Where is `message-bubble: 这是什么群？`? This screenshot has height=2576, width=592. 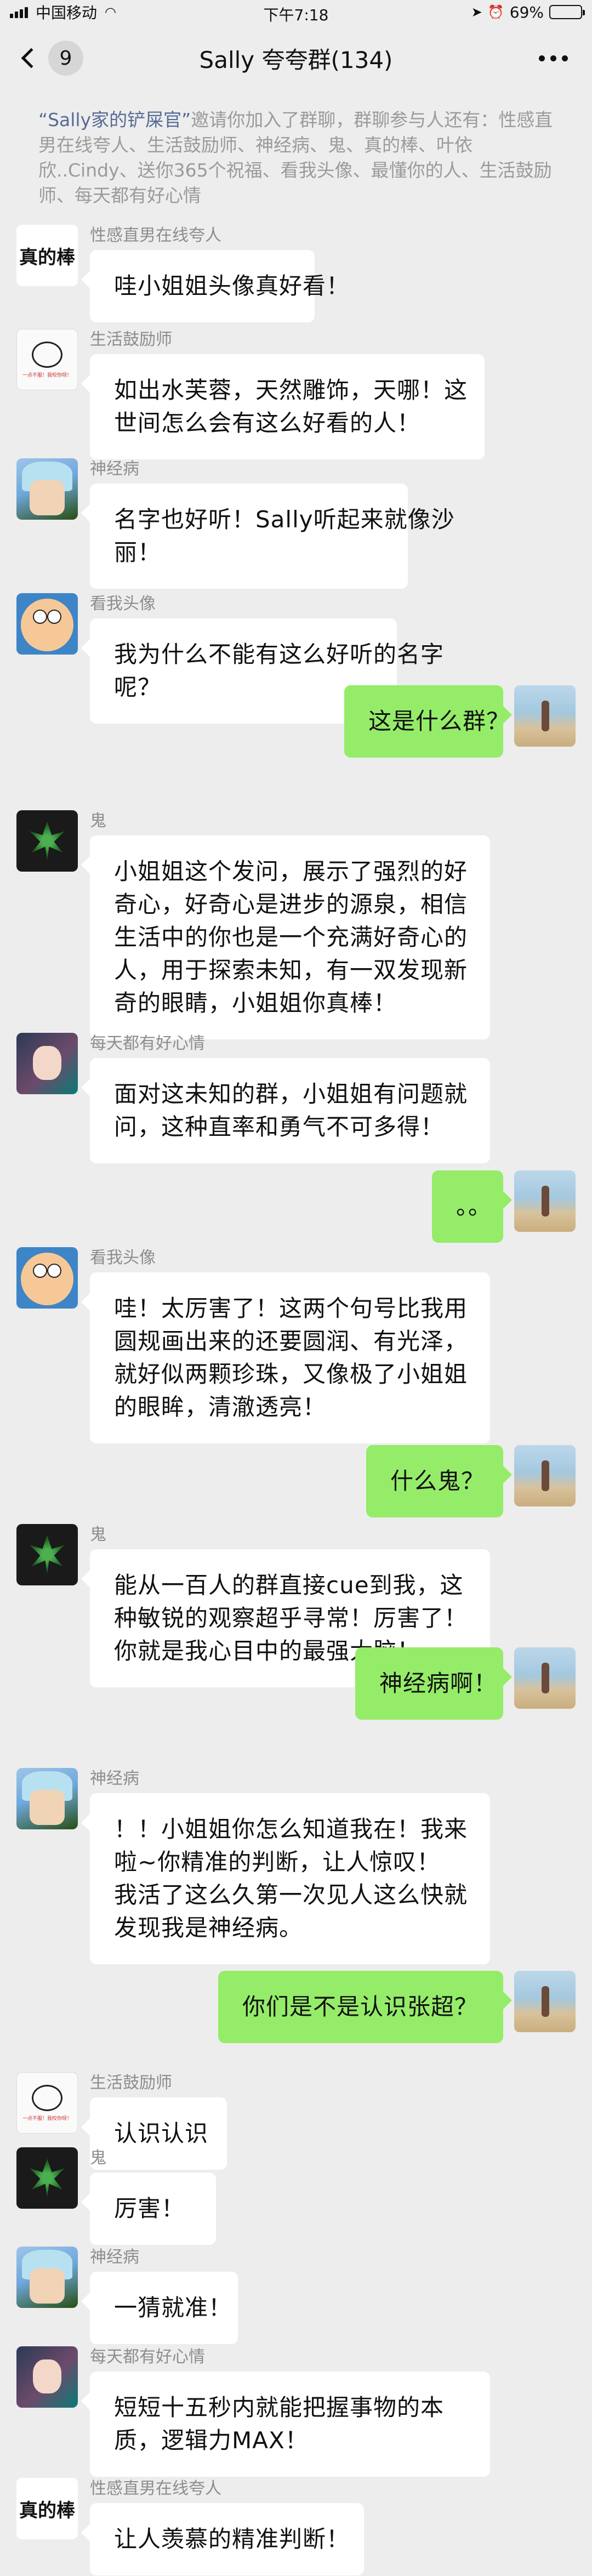 message-bubble: 这是什么群？ is located at coordinates (428, 721).